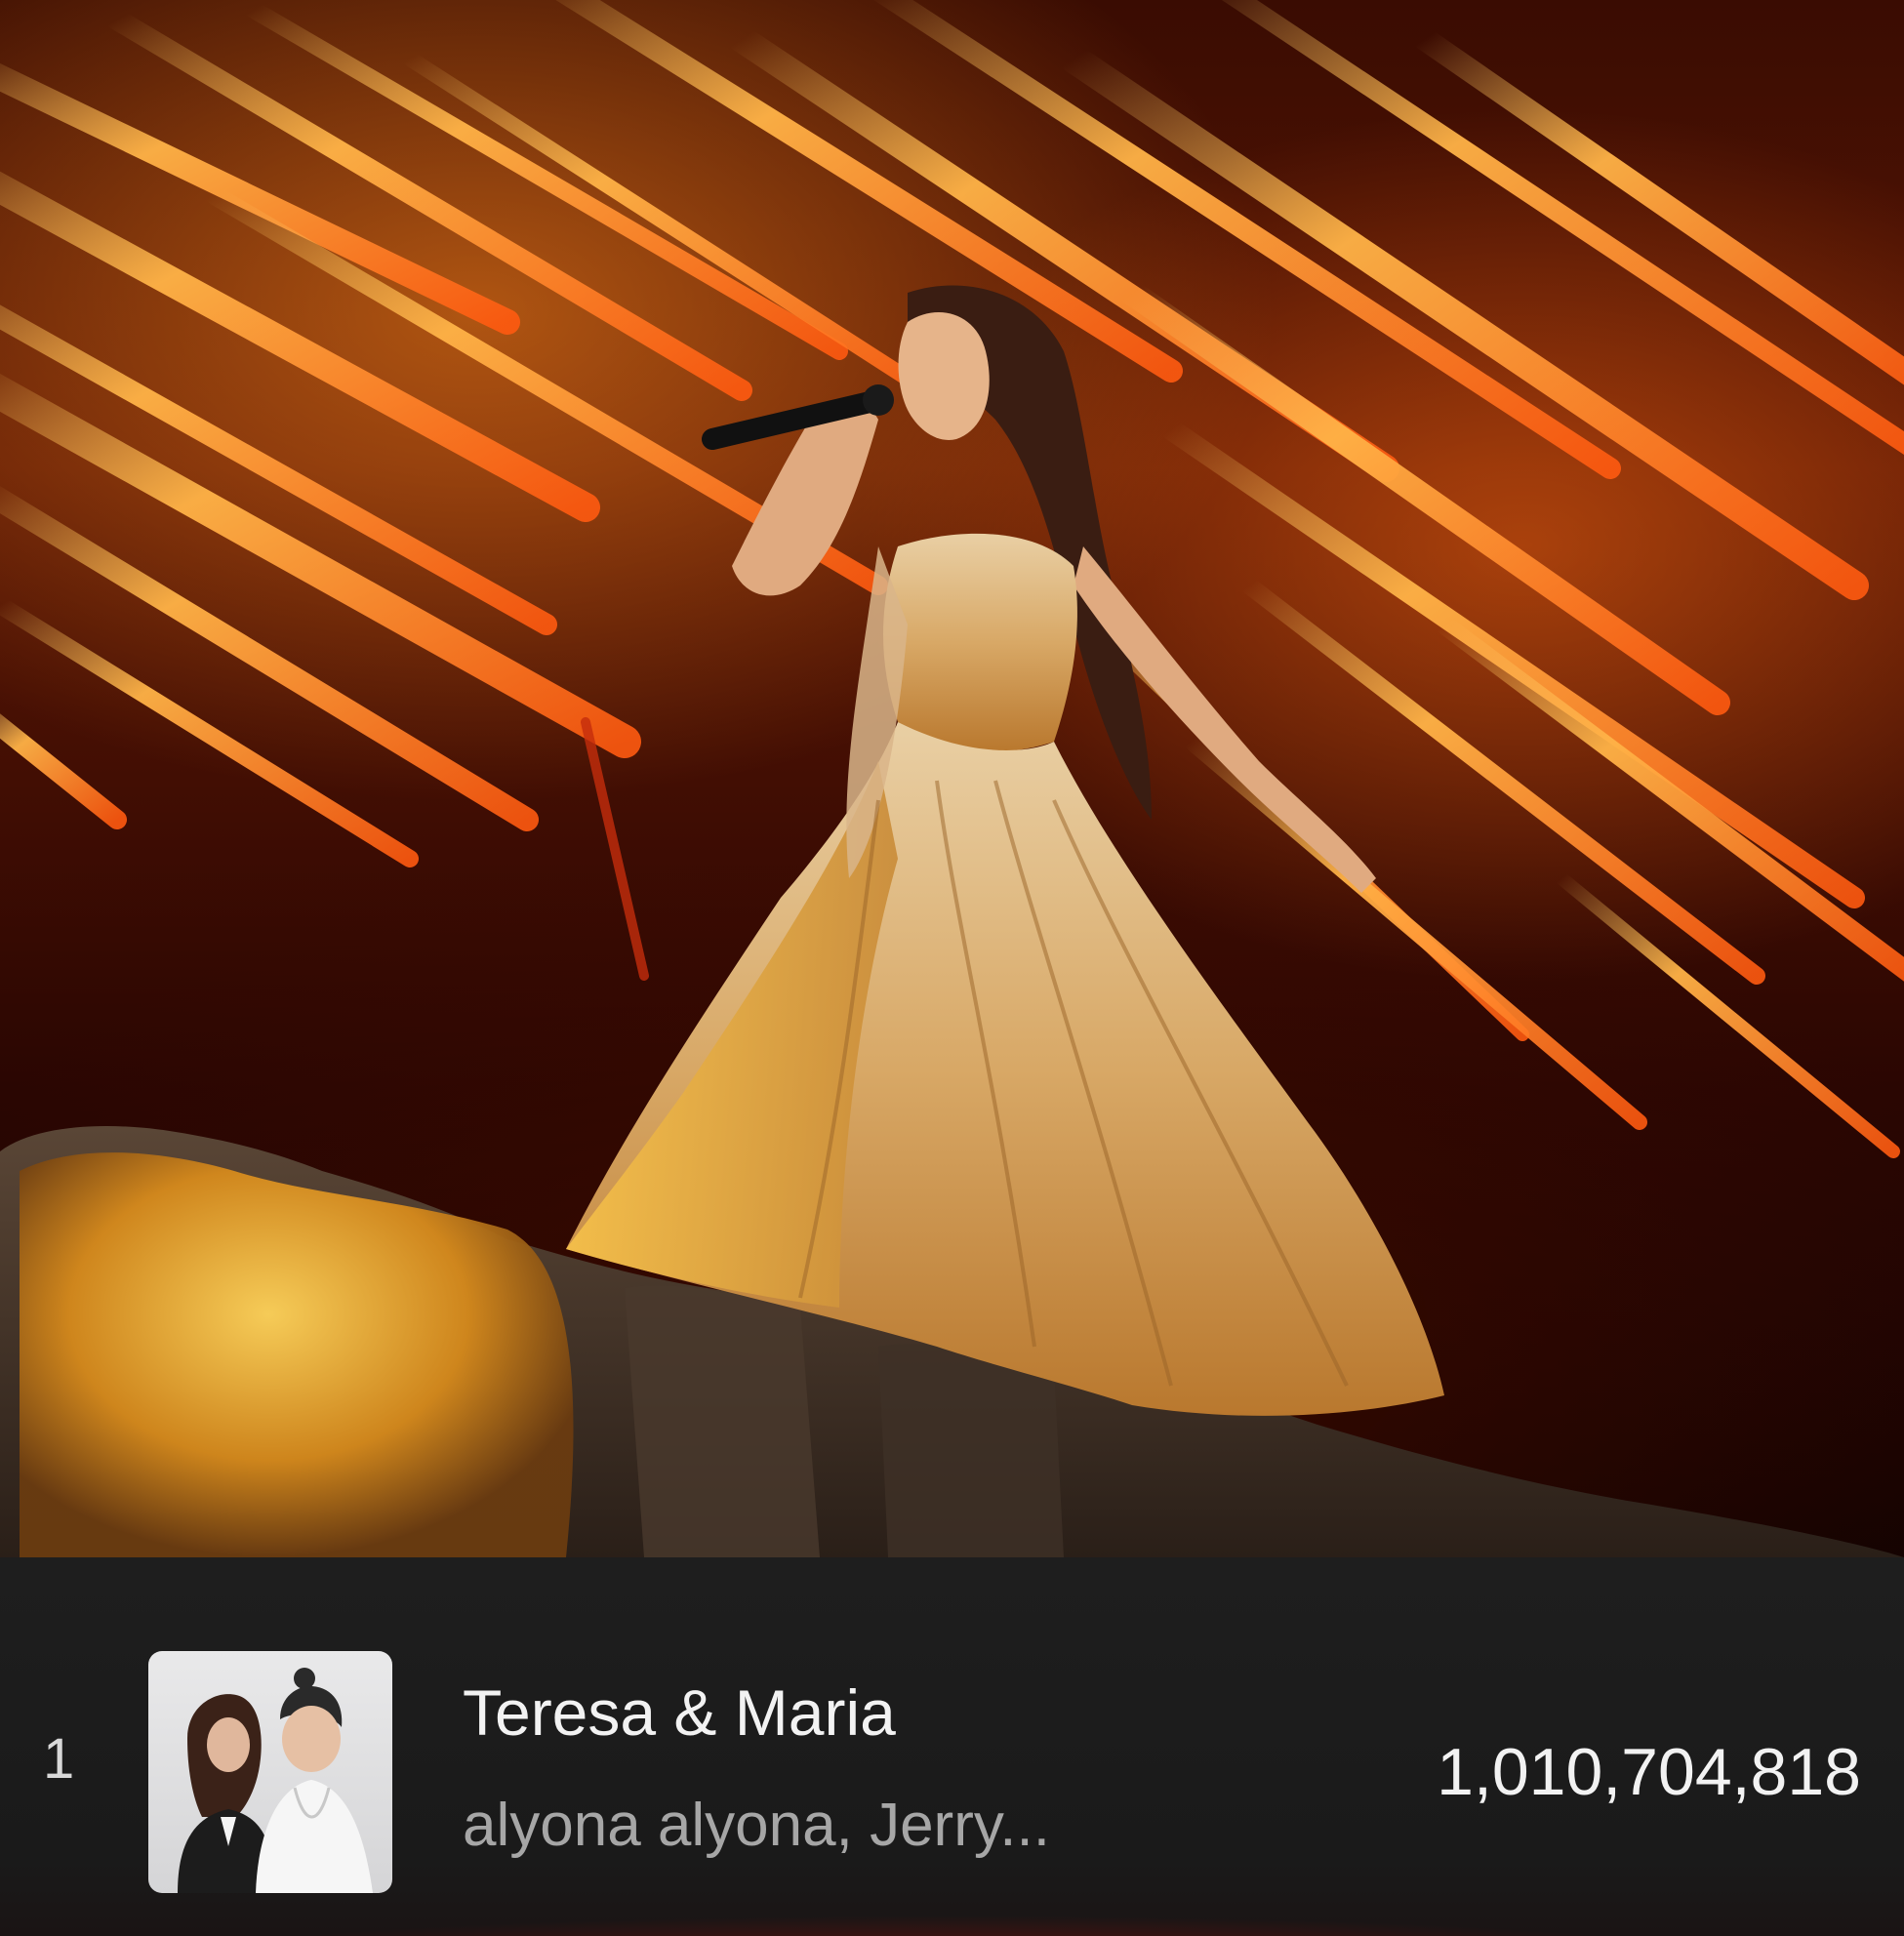 The image size is (1904, 1936). I want to click on album-artwork-illustration, so click(275, 1780).